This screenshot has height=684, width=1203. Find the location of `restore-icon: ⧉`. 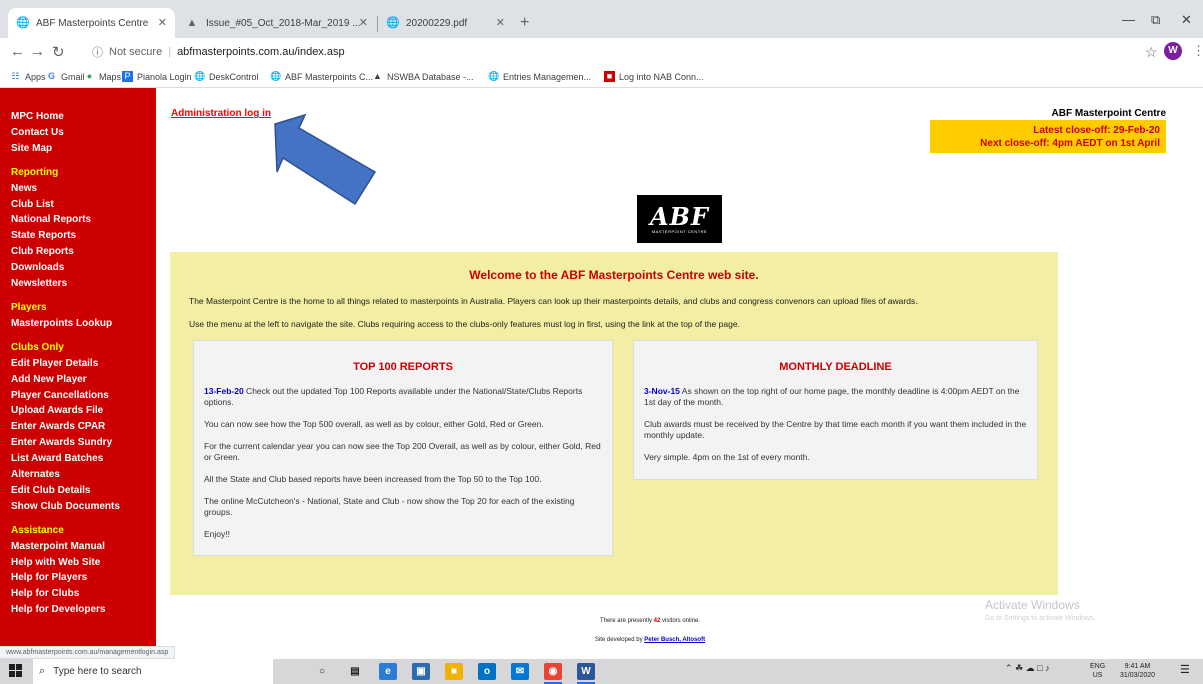

restore-icon: ⧉ is located at coordinates (1155, 20).